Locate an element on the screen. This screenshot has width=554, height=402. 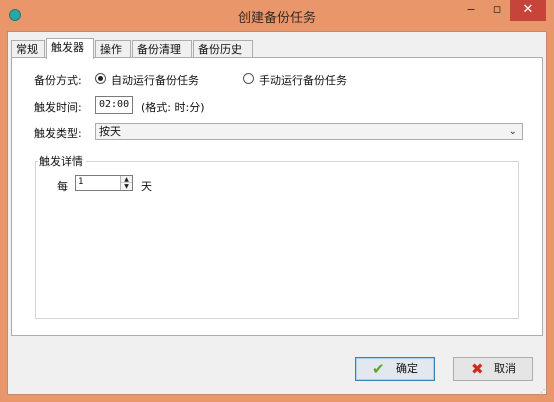
stepper-buttons: ▲ ▼ is located at coordinates (126, 183).